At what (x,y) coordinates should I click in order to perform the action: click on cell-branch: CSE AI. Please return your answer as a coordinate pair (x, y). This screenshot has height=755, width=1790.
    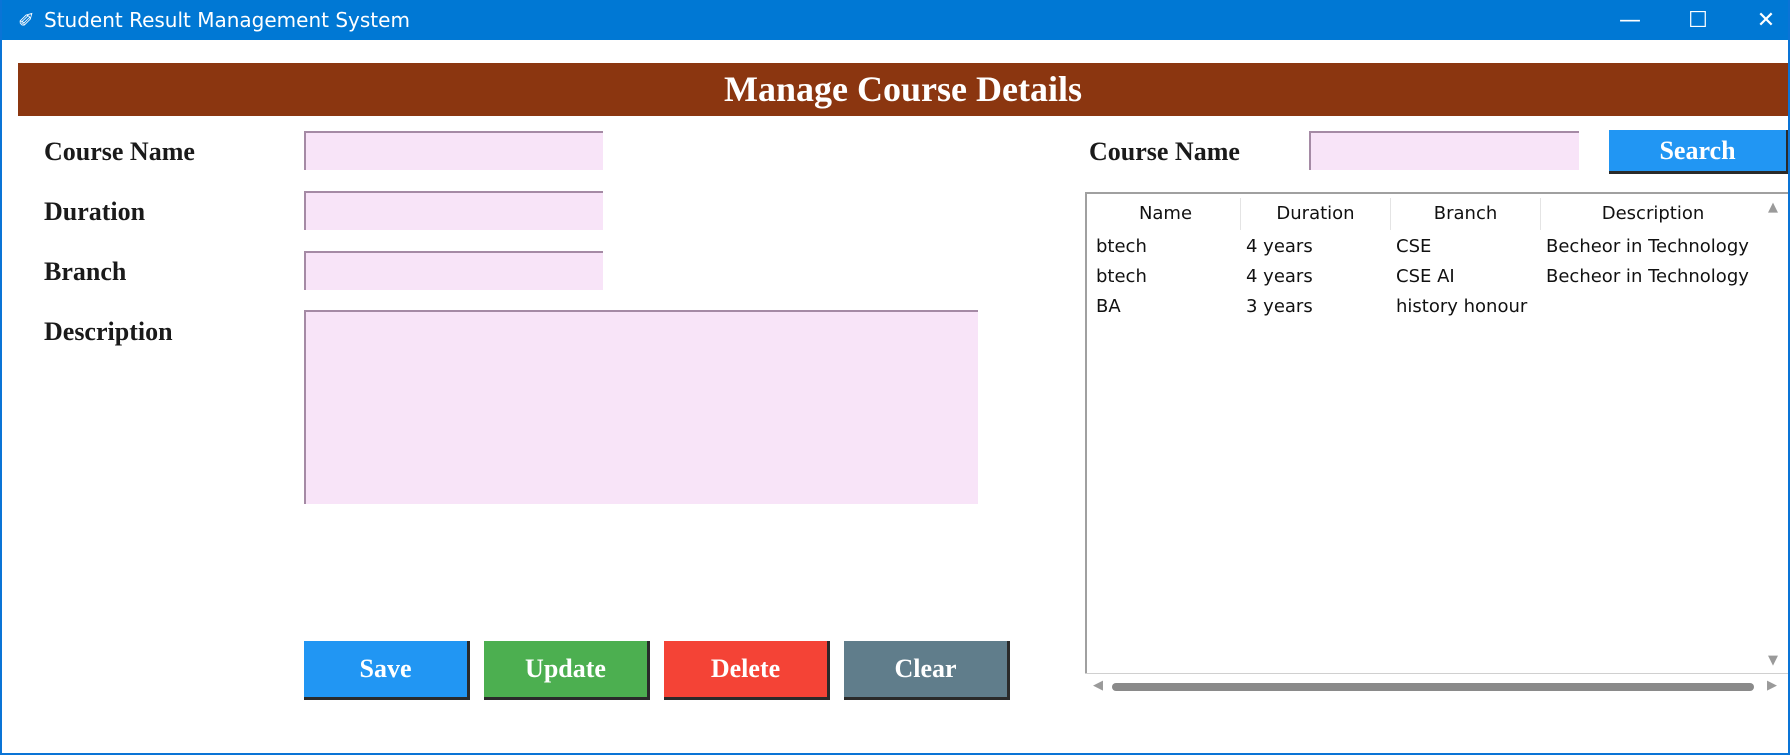
    Looking at the image, I should click on (1425, 276).